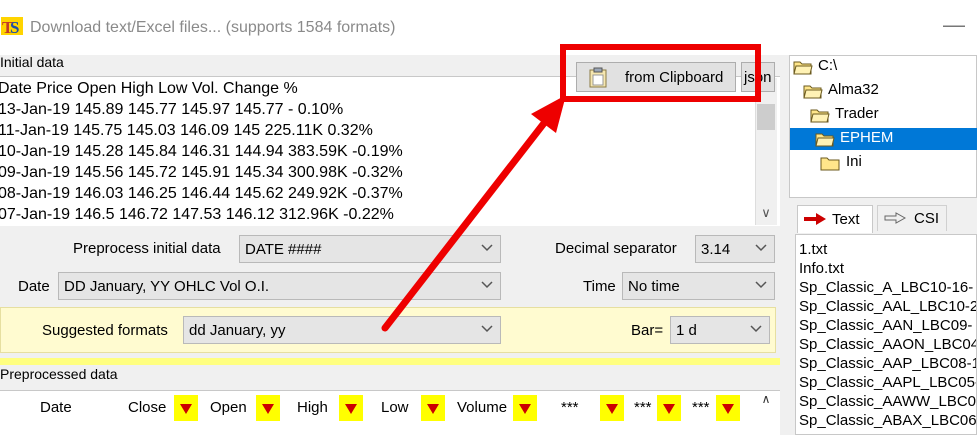  I want to click on column-menu-low, so click(433, 408).